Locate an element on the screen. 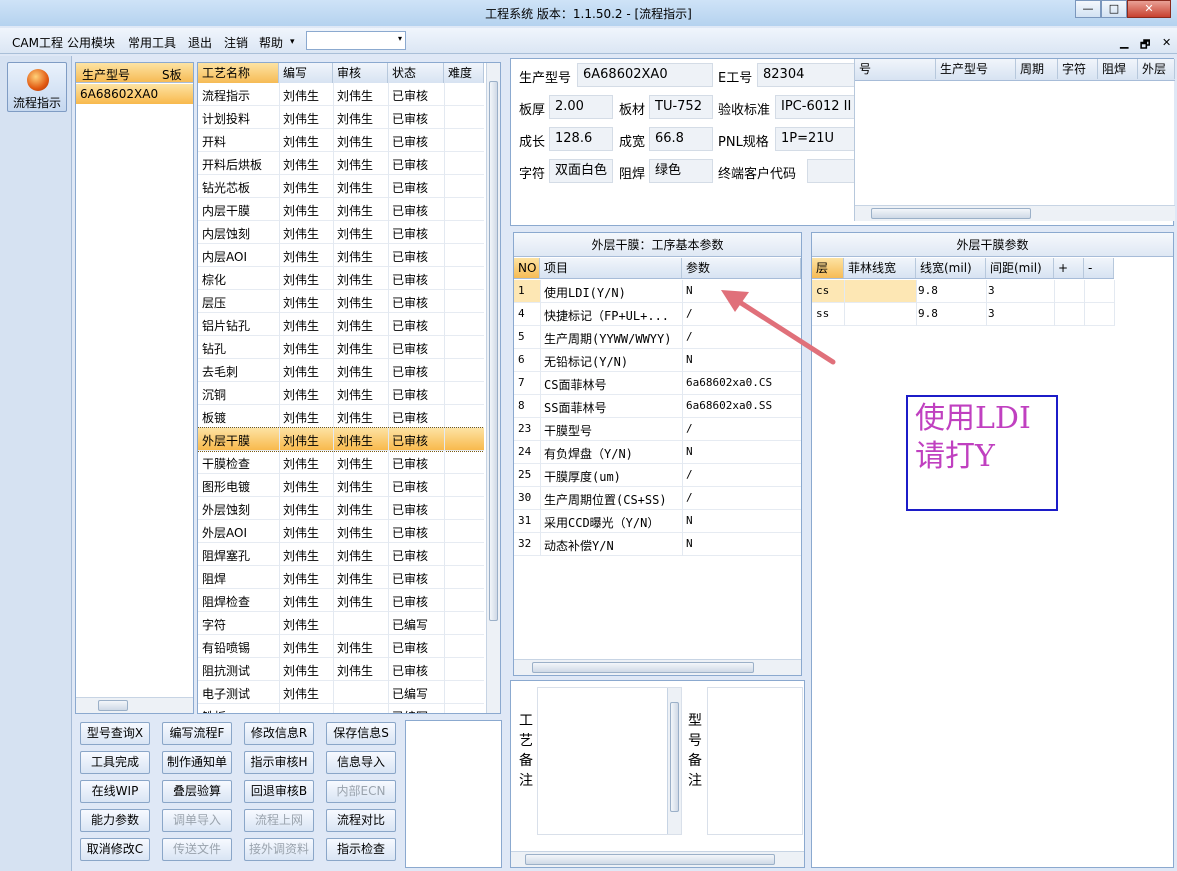  mdi-minimize-icon: ▁ is located at coordinates (1124, 42).